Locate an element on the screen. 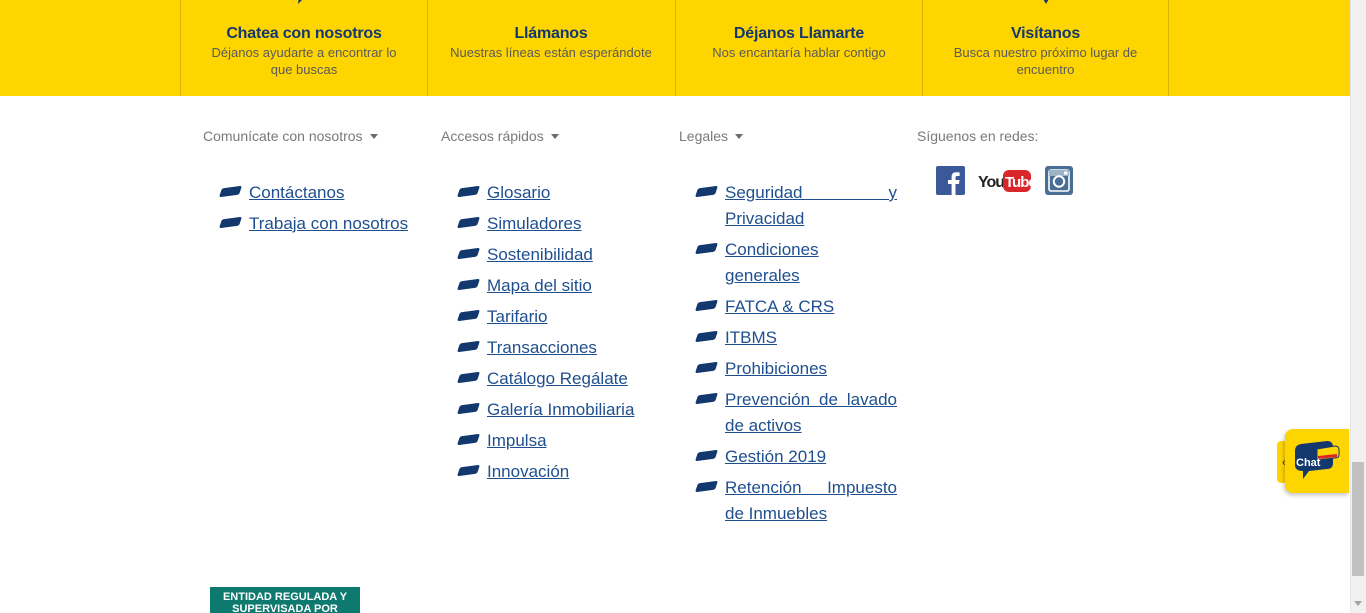  contact-callback-title: Déjanos Llamarte is located at coordinates (799, 33).